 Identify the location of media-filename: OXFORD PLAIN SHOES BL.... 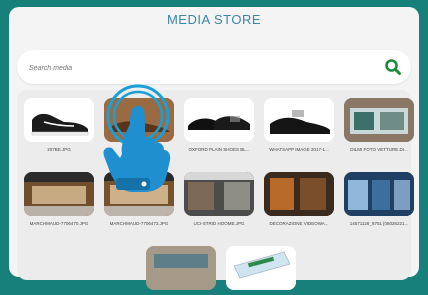
(219, 149).